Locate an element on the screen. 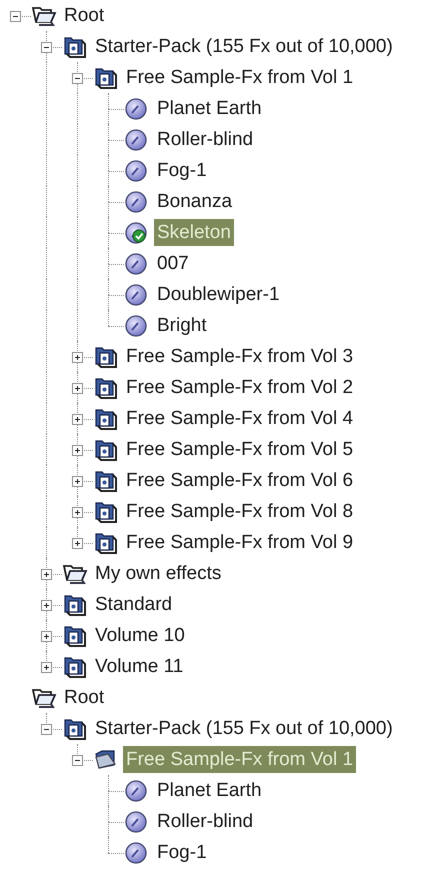 This screenshot has width=446, height=874. tree-item: 007 is located at coordinates (173, 263).